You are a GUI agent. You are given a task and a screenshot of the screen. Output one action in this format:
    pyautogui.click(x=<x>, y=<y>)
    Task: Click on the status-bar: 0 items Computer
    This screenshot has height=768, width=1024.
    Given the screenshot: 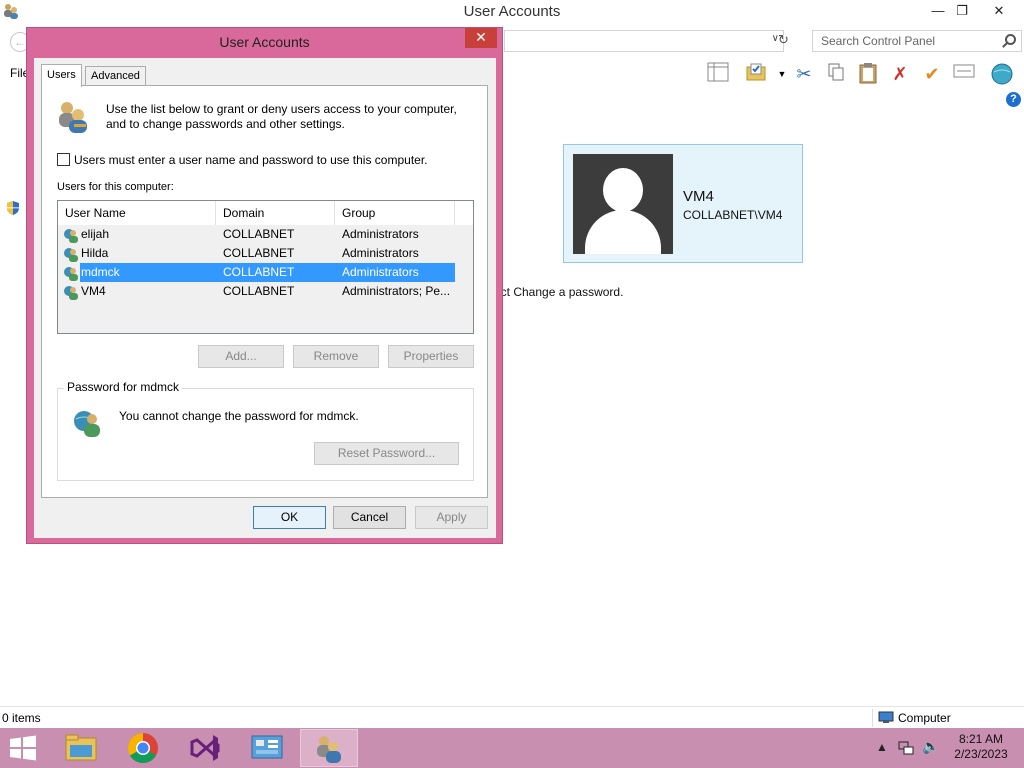 What is the action you would take?
    pyautogui.click(x=512, y=717)
    